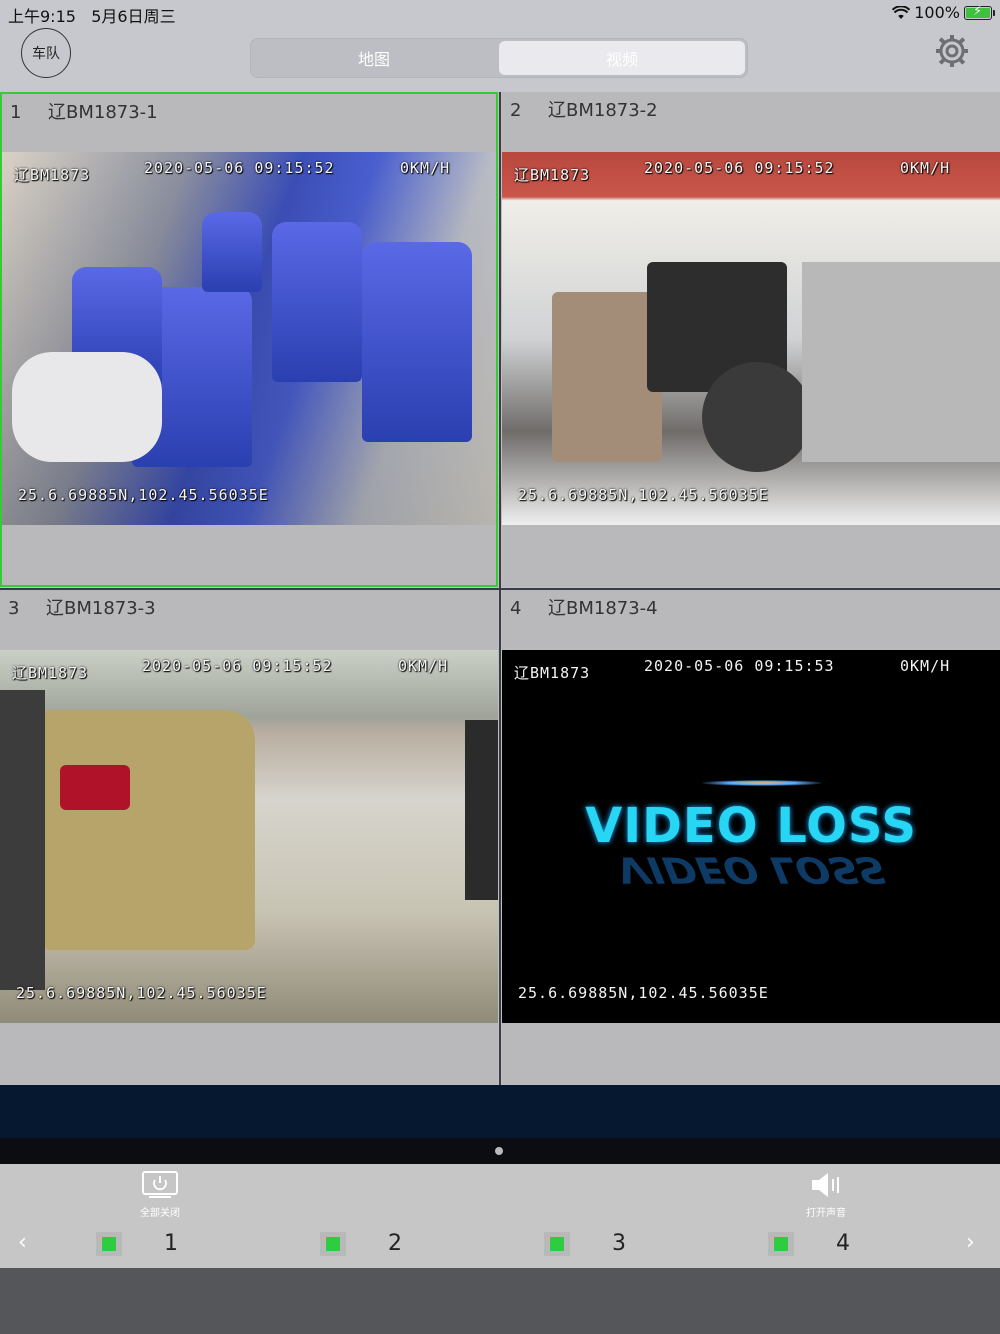 This screenshot has height=1334, width=1000. Describe the element at coordinates (603, 608) in the screenshot. I see `cell-title: 辽BM1873-4` at that location.